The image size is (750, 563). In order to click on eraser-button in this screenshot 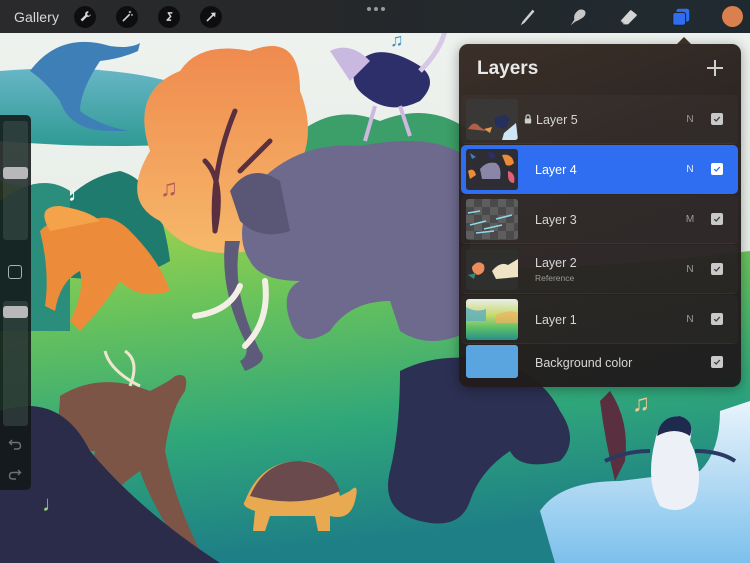, I will do `click(629, 17)`.